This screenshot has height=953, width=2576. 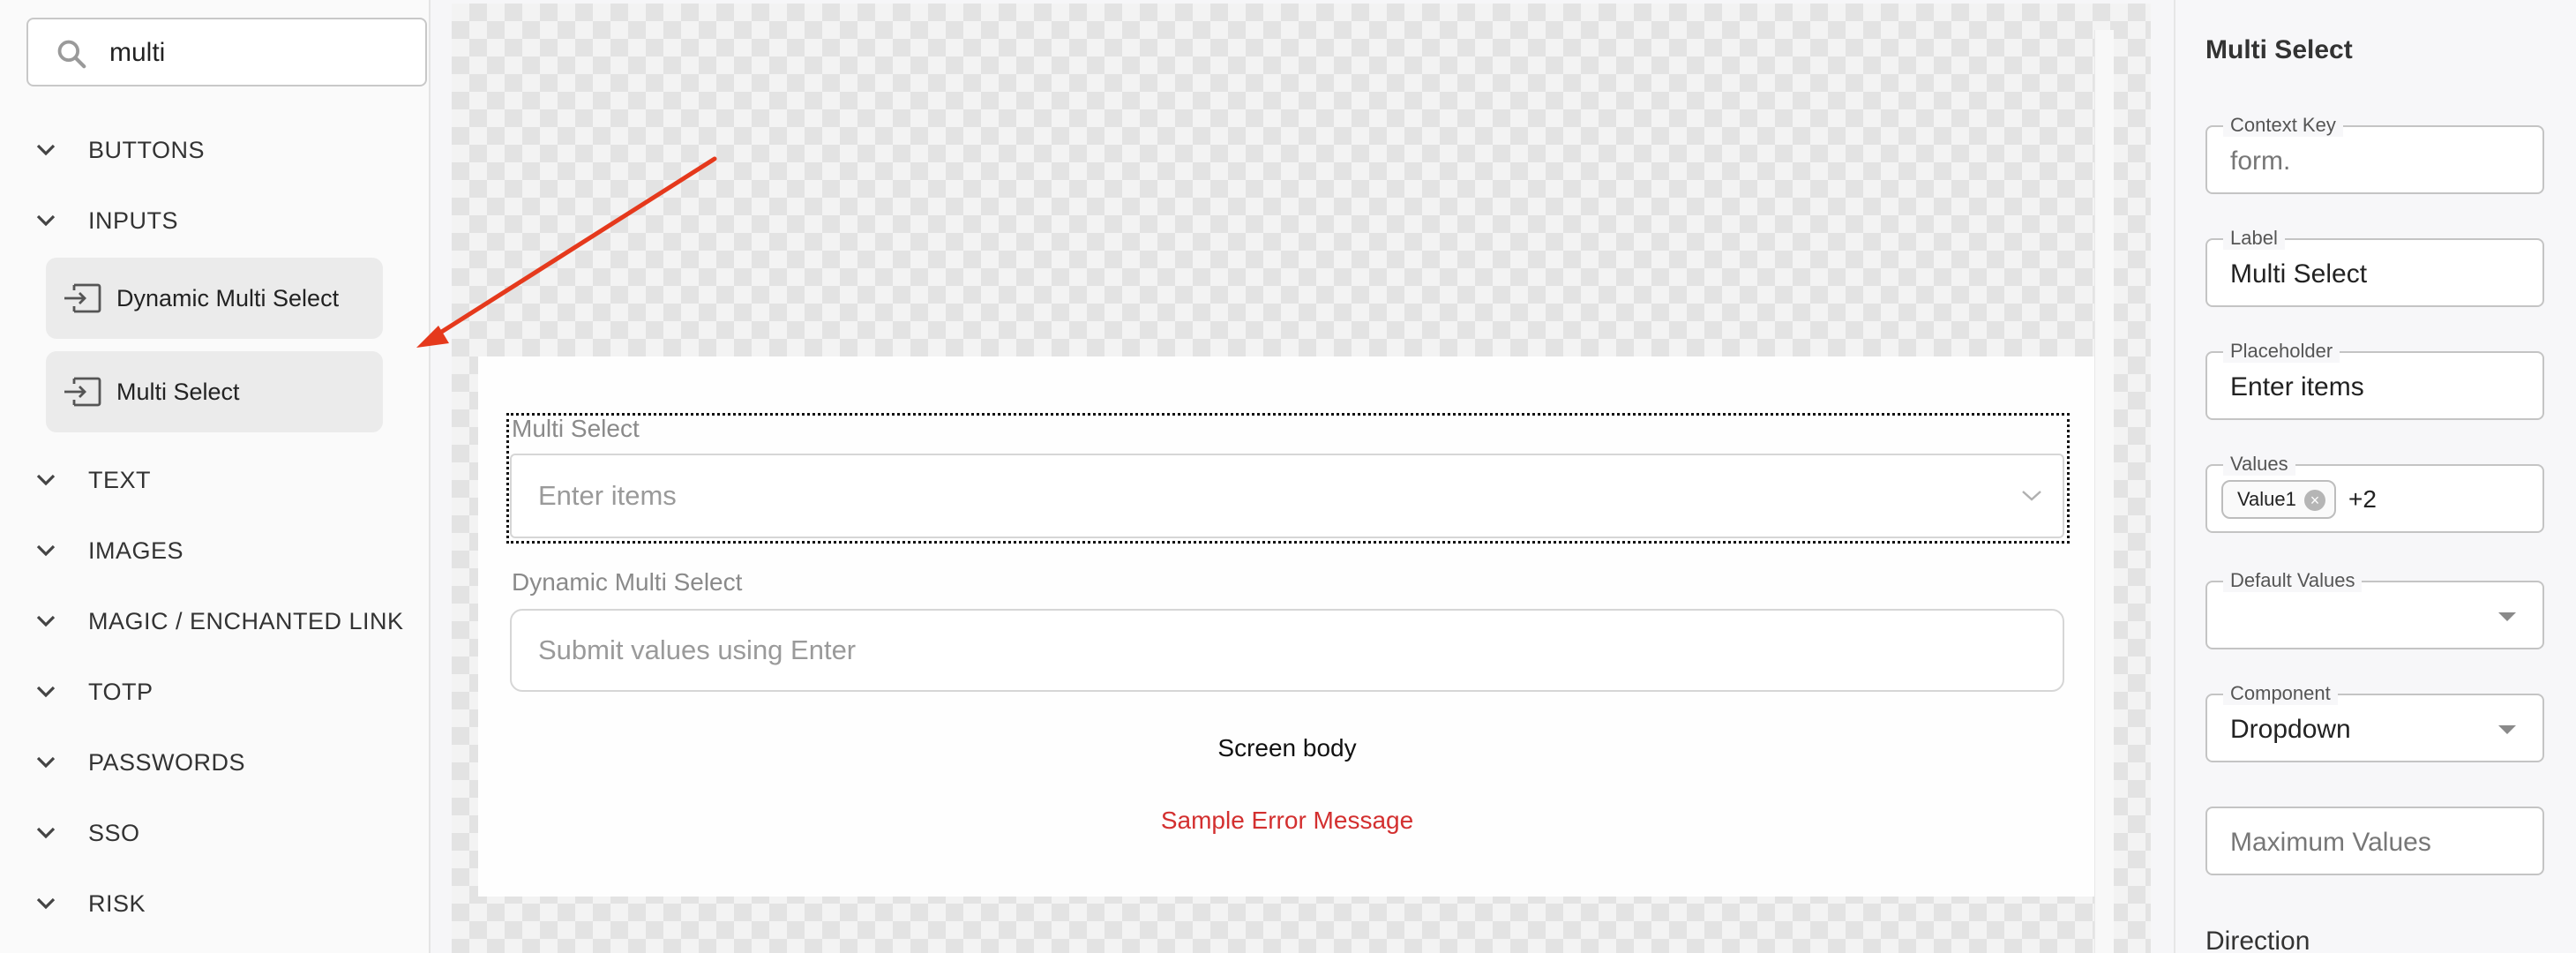 I want to click on palette-item-dynamic-multi-select: Dynamic Multi Select, so click(x=215, y=298).